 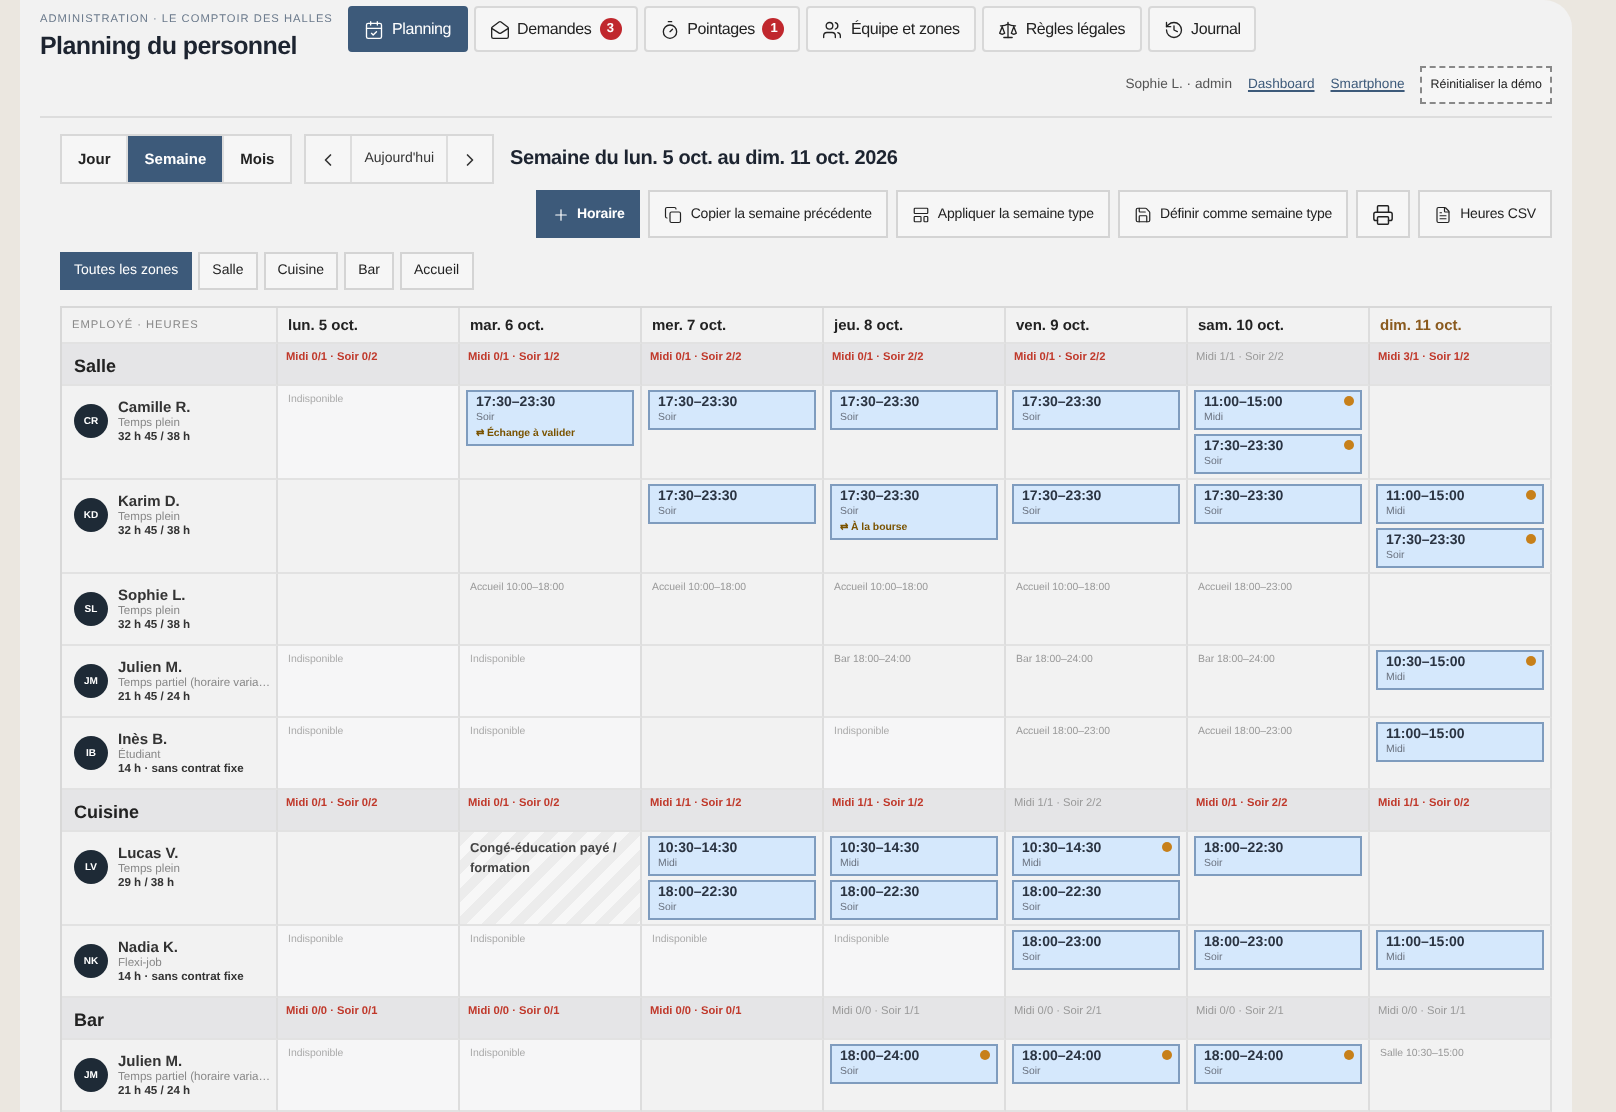 What do you see at coordinates (920, 214) in the screenshot?
I see `layout-icon` at bounding box center [920, 214].